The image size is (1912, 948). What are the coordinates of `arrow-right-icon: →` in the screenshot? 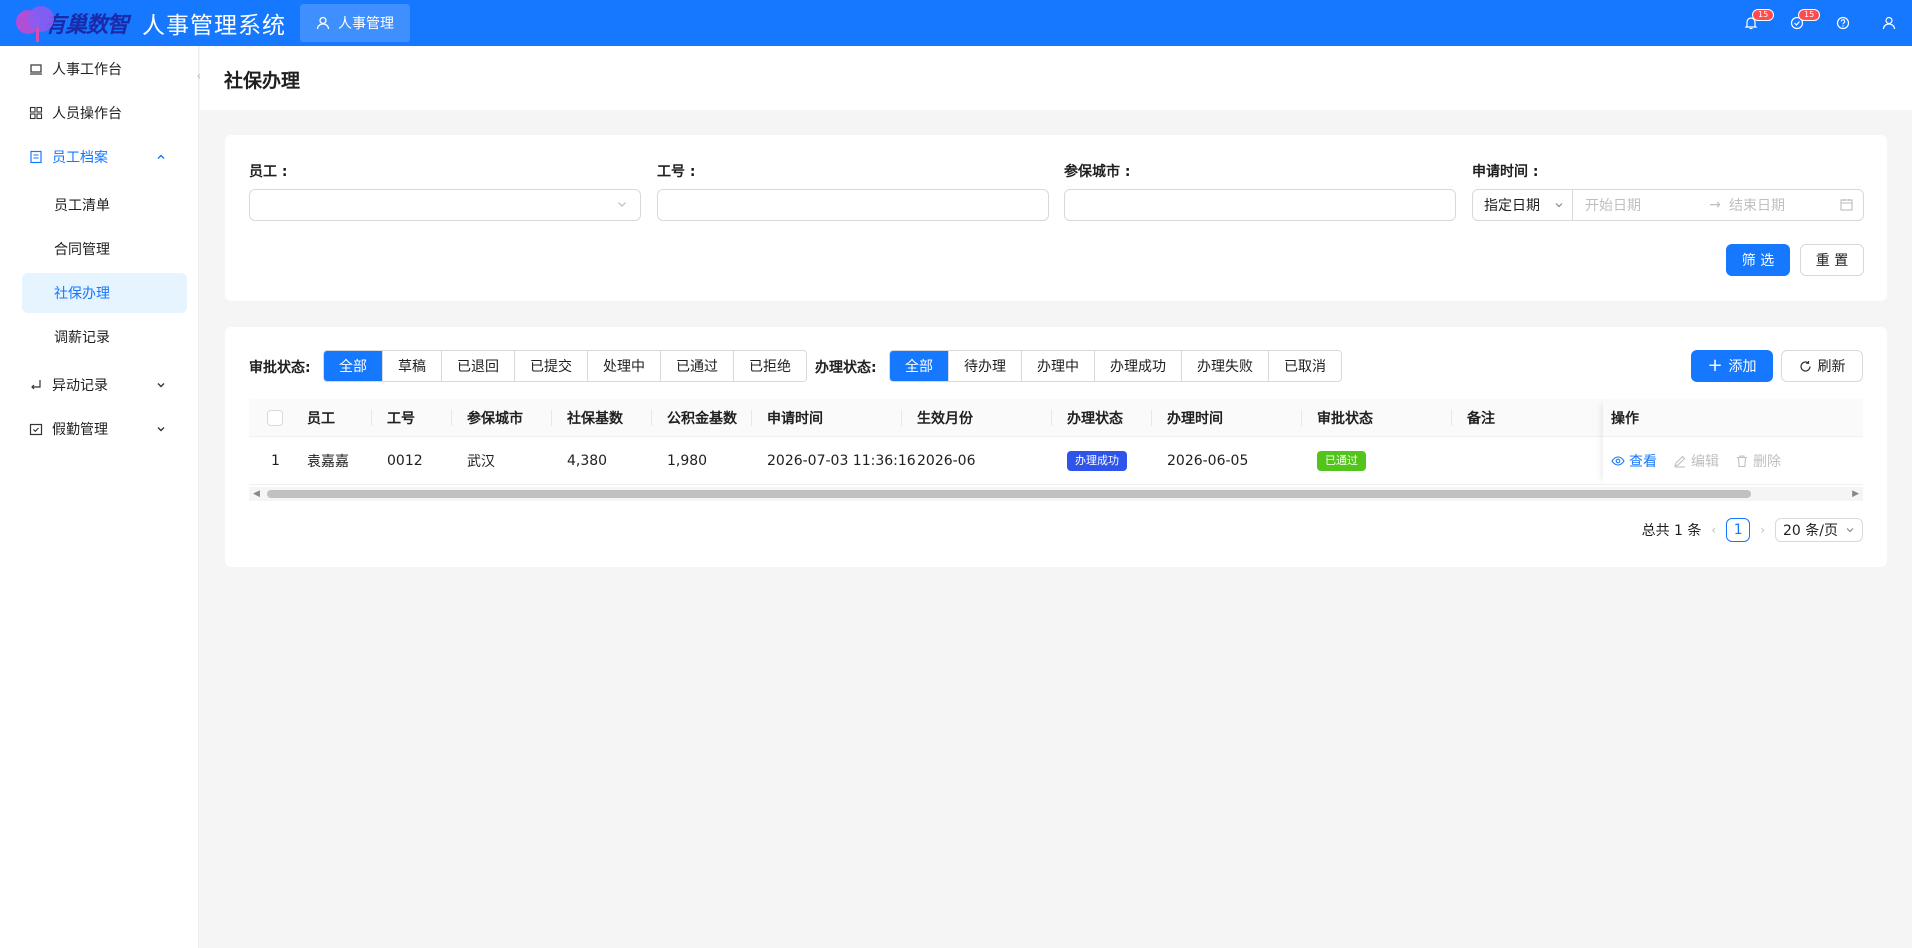 It's located at (1715, 205).